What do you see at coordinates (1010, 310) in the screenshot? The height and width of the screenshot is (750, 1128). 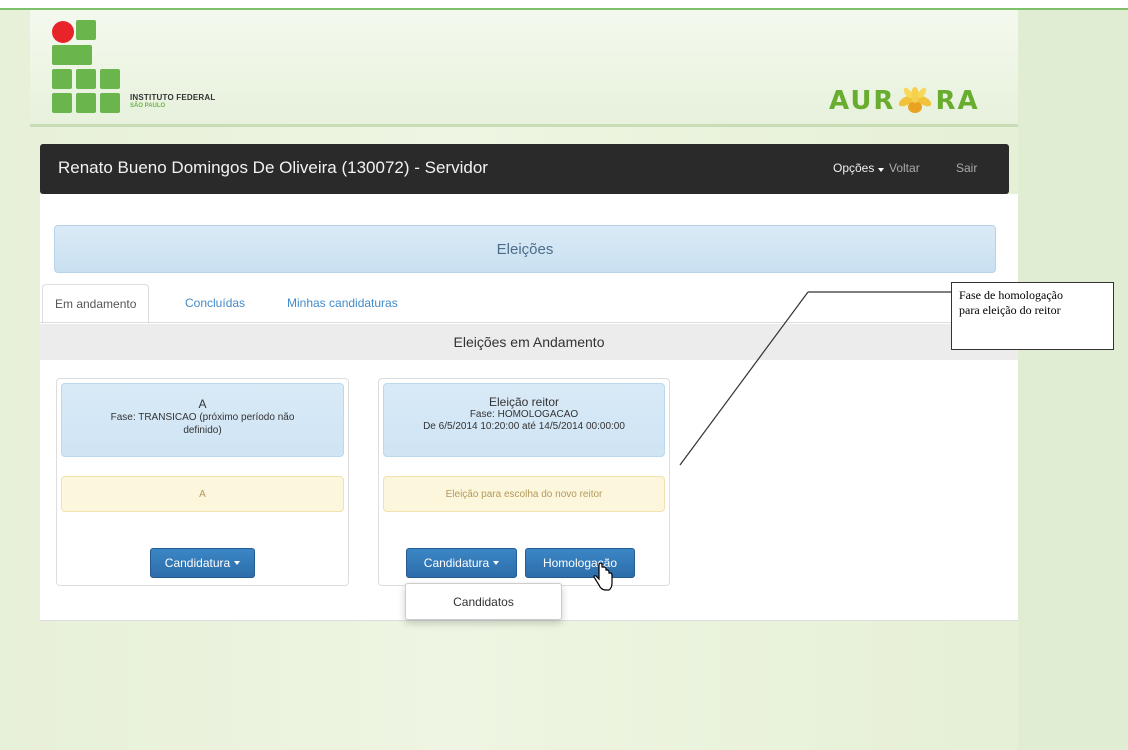 I see `annotation-line-2: para eleição do reitor` at bounding box center [1010, 310].